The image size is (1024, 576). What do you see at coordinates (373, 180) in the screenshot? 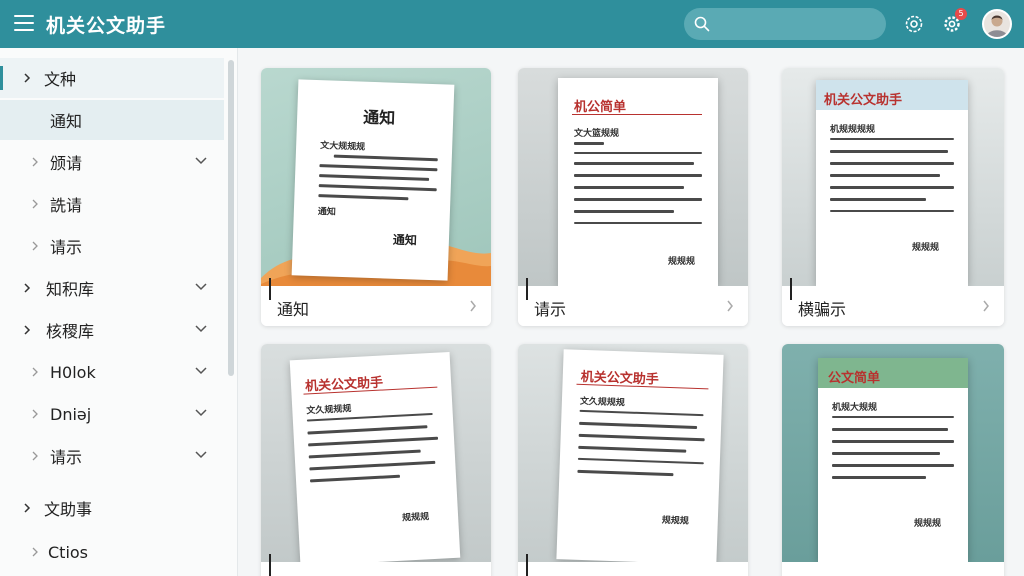
I see `document-preview: 通知 文大规规规 通知 通知` at bounding box center [373, 180].